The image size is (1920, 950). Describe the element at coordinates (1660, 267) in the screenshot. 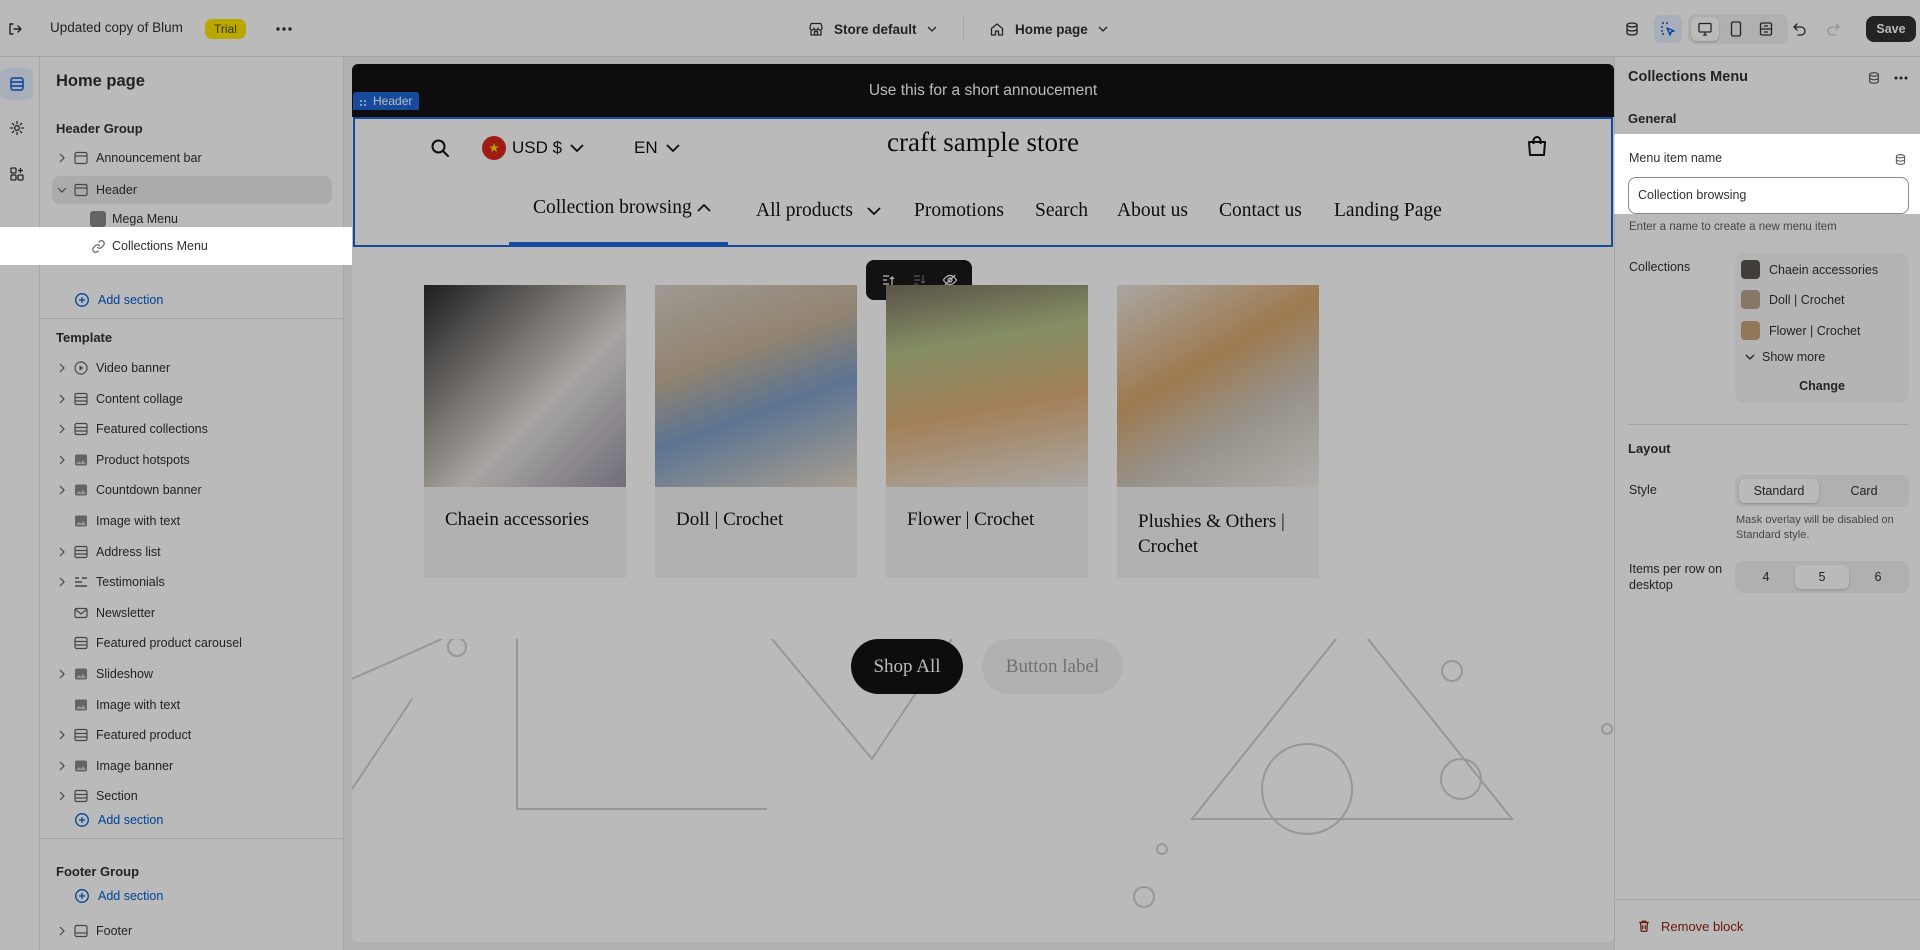

I see `collections-label: Collections` at that location.